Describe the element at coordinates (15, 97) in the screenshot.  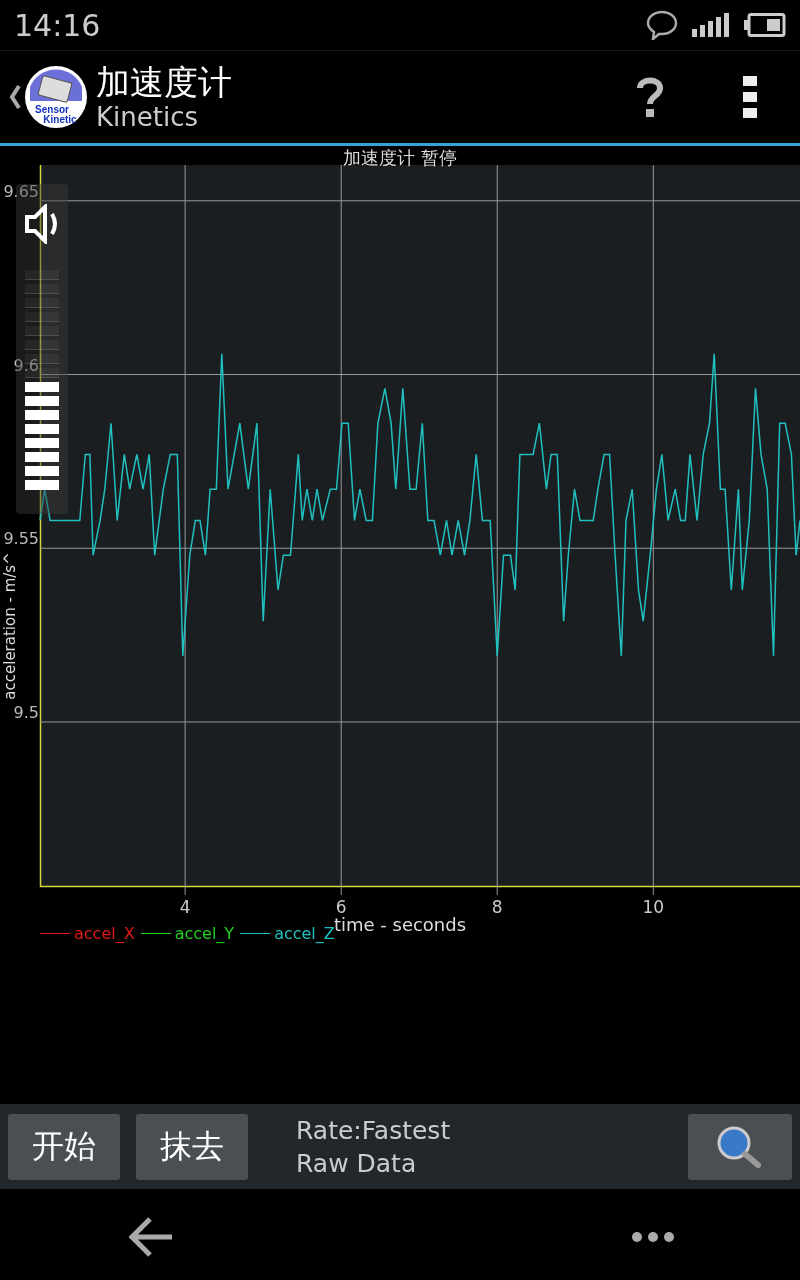
I see `back-caret-icon` at that location.